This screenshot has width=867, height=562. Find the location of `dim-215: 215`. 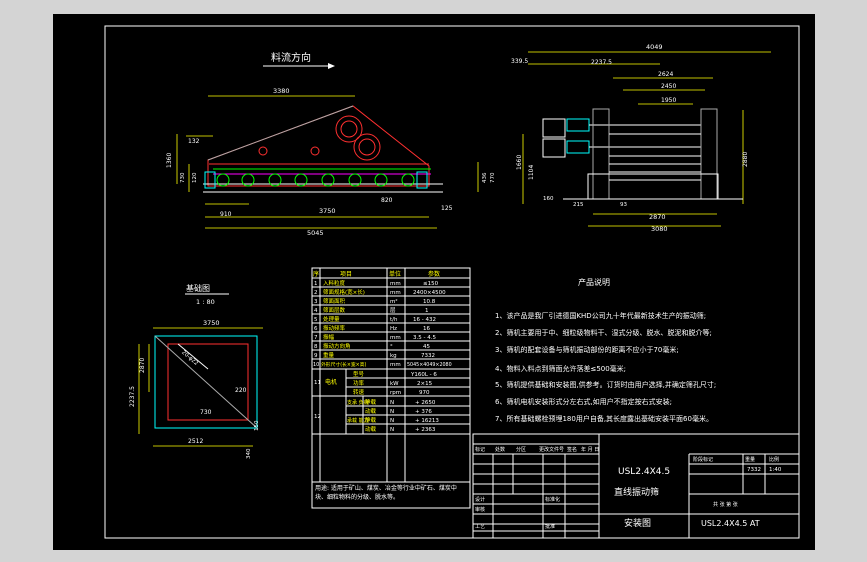

dim-215: 215 is located at coordinates (578, 205).